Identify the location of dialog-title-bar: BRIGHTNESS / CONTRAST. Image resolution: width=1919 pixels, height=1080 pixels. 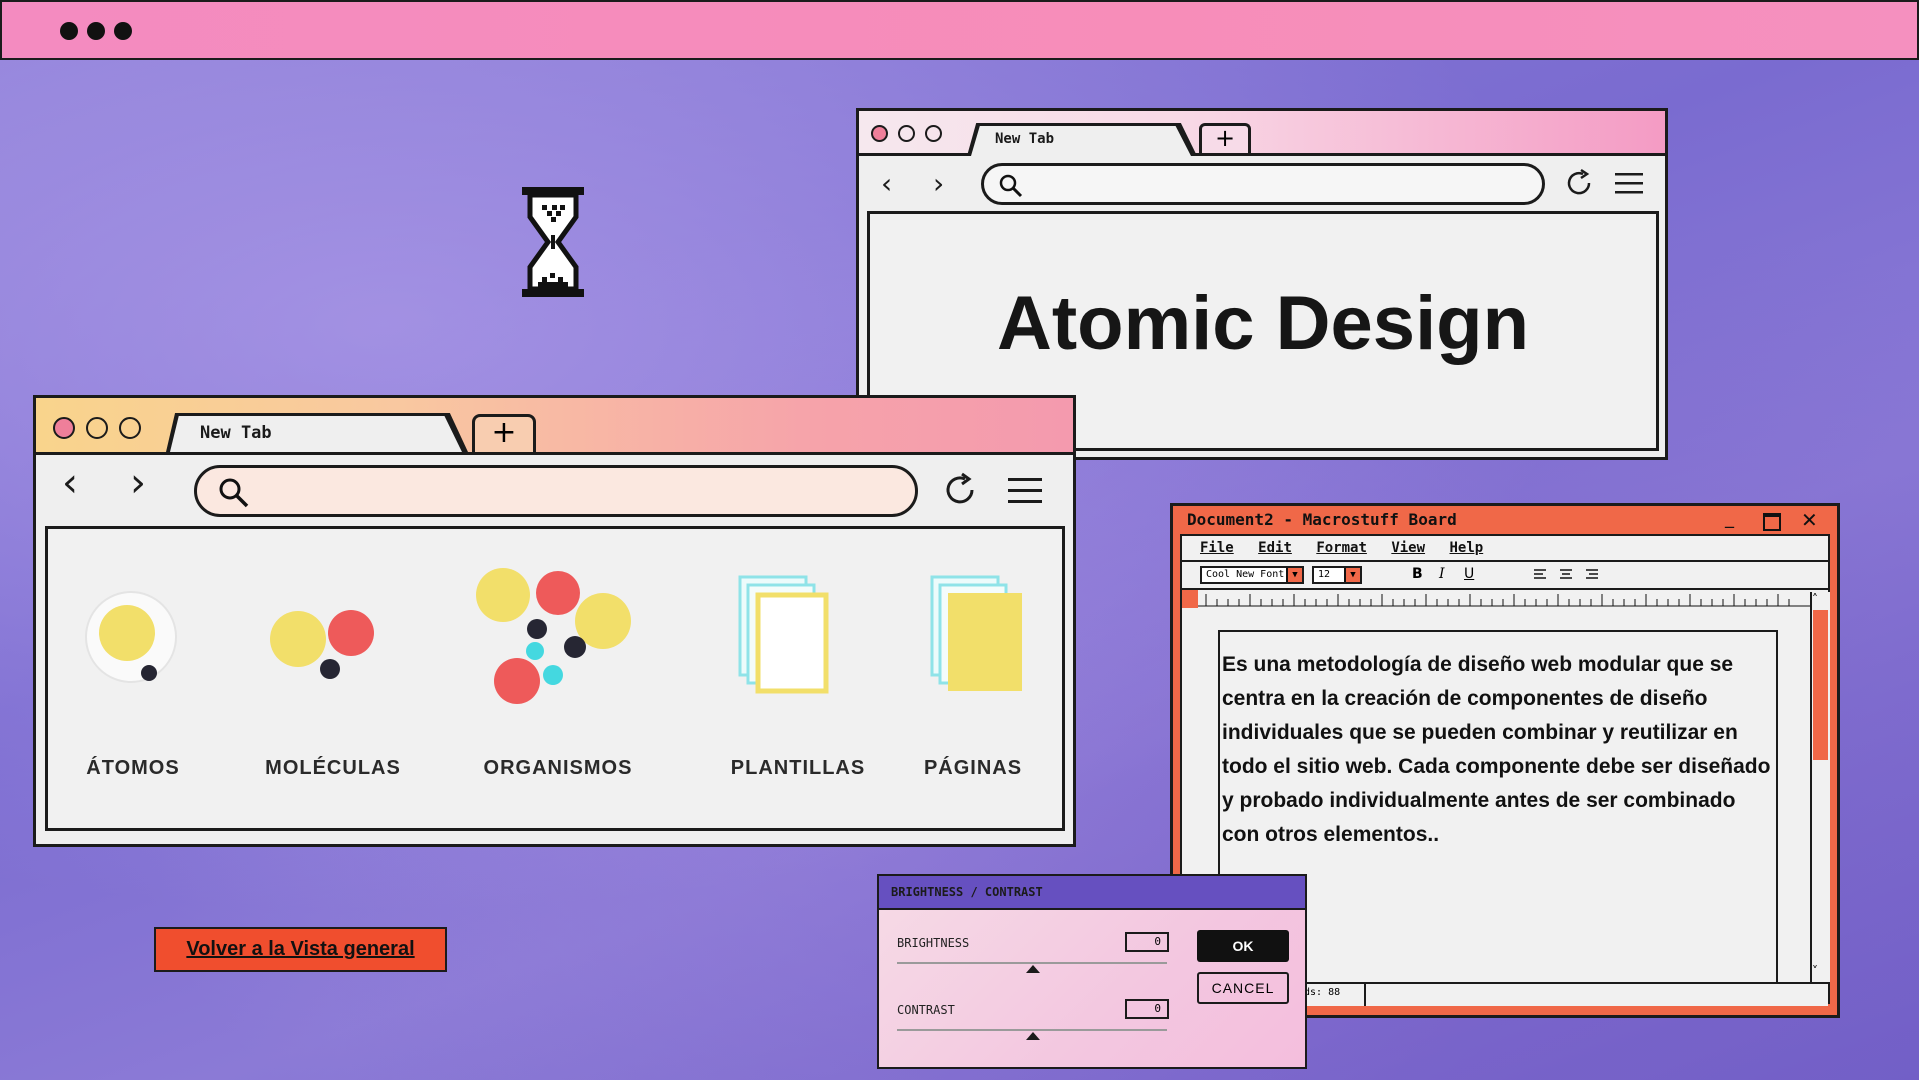
(1092, 893).